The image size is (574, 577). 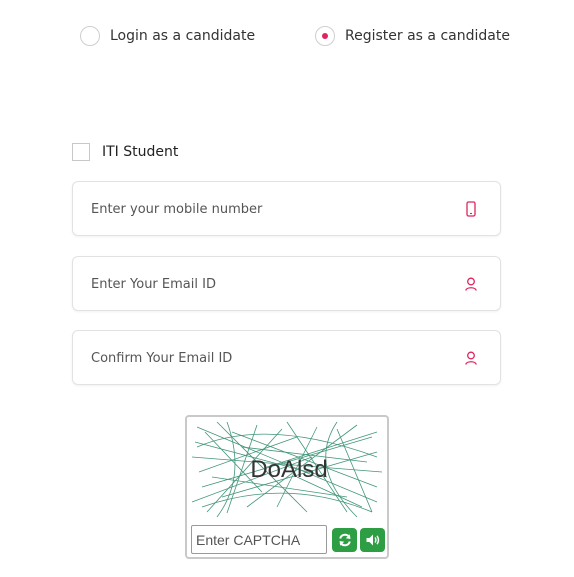 I want to click on email-field, so click(x=286, y=284).